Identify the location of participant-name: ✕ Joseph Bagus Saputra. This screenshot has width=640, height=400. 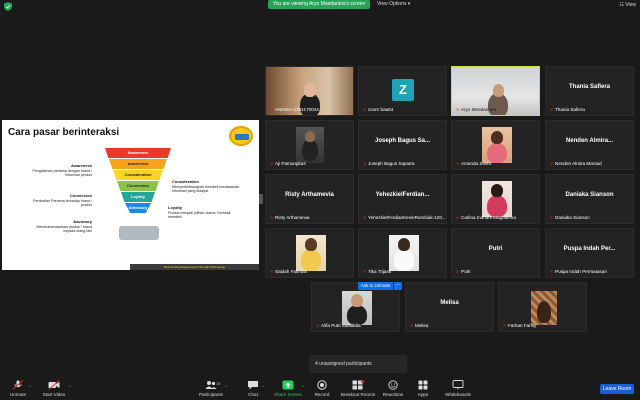
(388, 164).